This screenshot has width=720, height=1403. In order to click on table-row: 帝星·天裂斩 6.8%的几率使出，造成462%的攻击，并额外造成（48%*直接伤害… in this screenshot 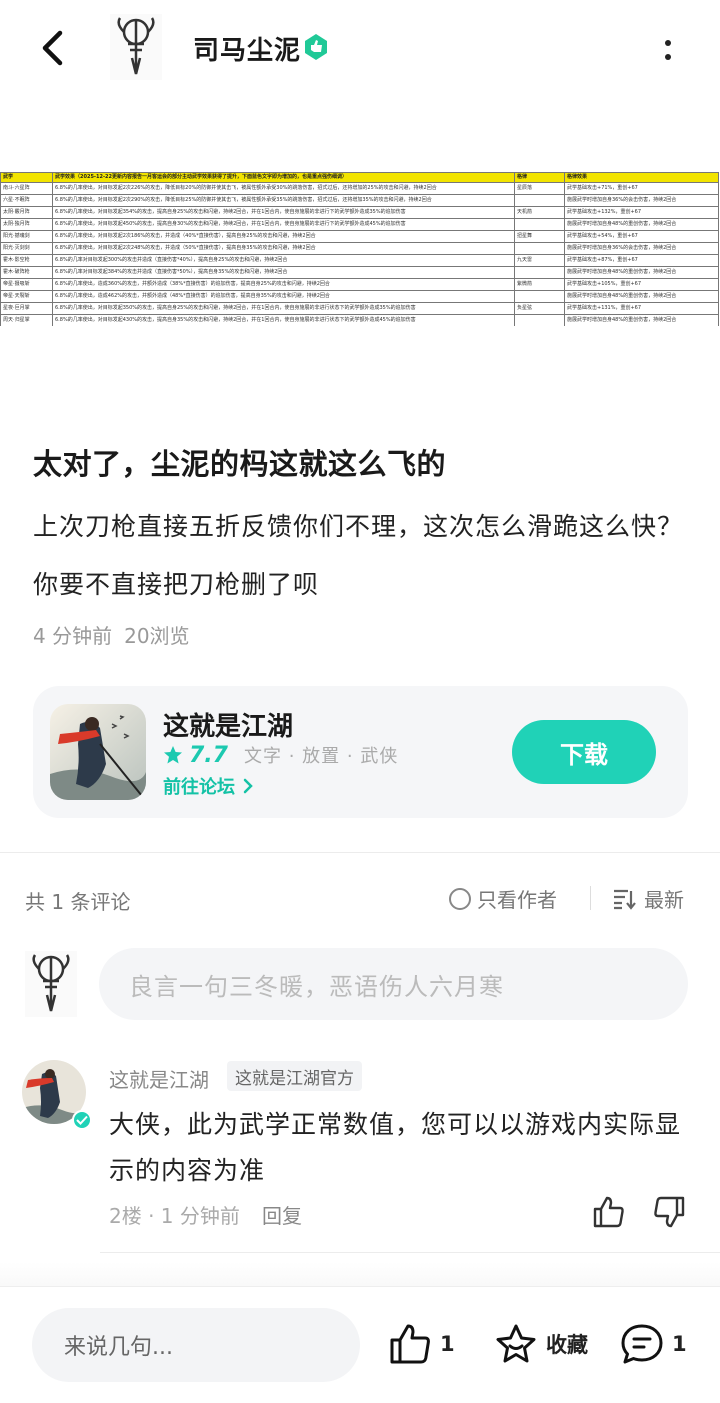, I will do `click(359, 296)`.